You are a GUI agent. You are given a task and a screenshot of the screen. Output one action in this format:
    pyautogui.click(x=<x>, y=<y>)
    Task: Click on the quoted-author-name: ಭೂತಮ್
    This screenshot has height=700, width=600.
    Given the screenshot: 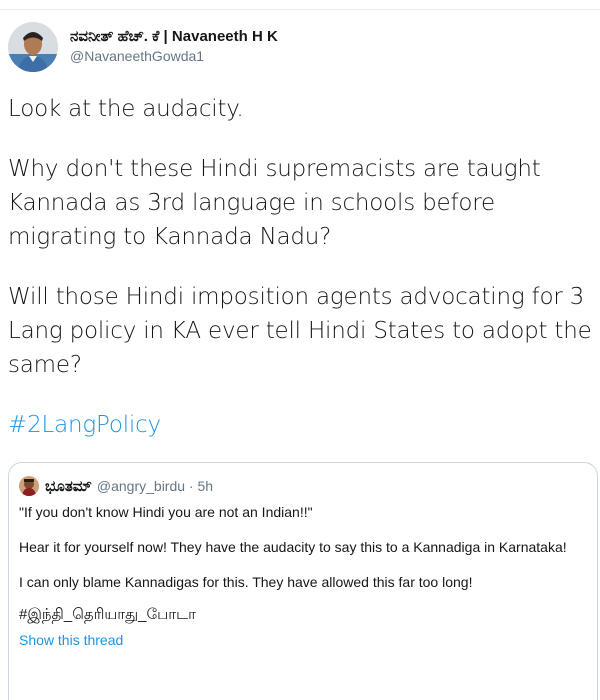 What is the action you would take?
    pyautogui.click(x=68, y=486)
    